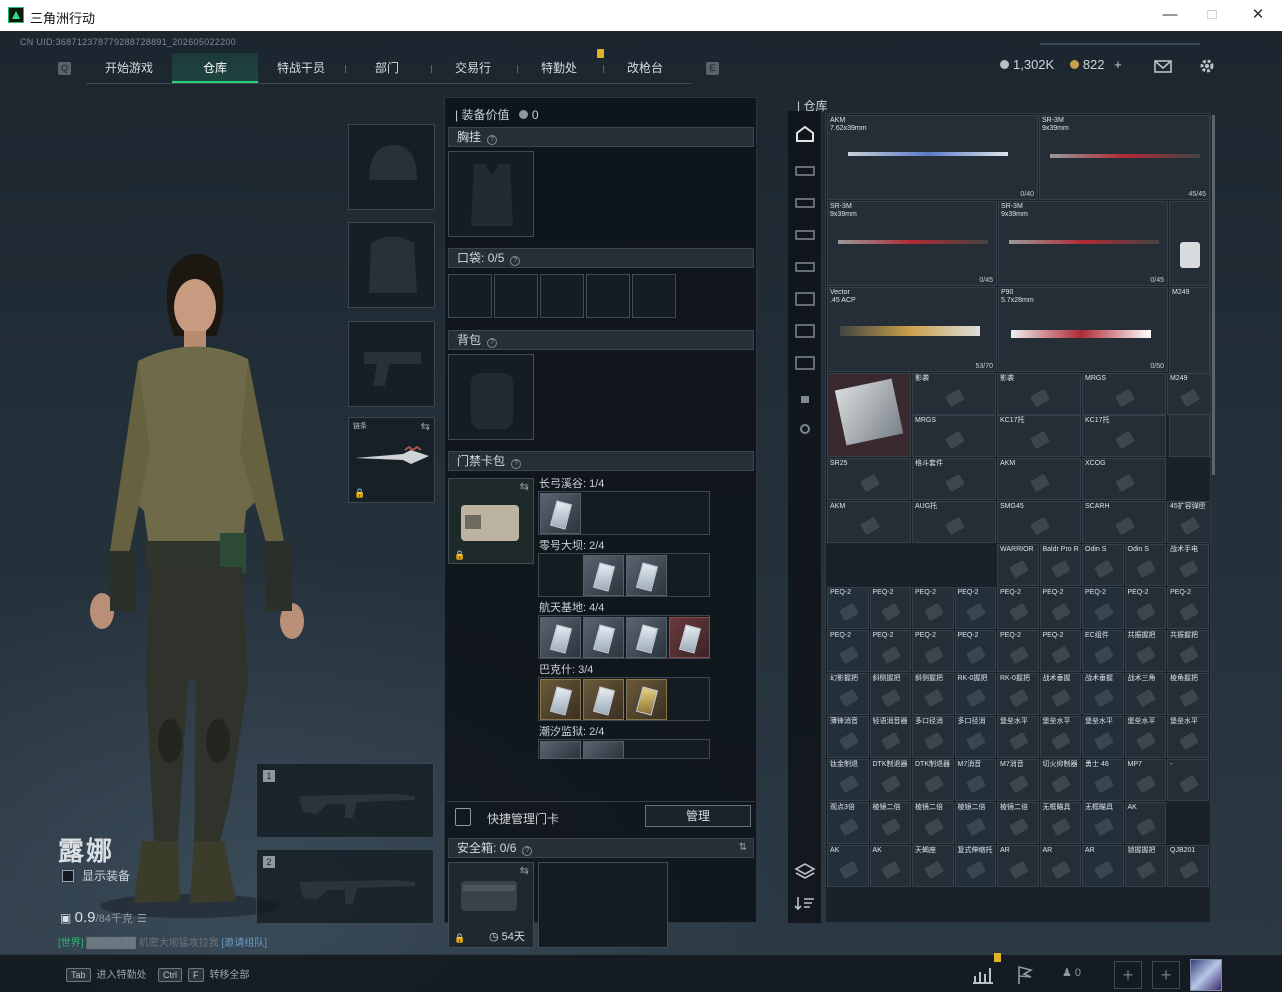  I want to click on warehouse-item: 观点3倍, so click(848, 823).